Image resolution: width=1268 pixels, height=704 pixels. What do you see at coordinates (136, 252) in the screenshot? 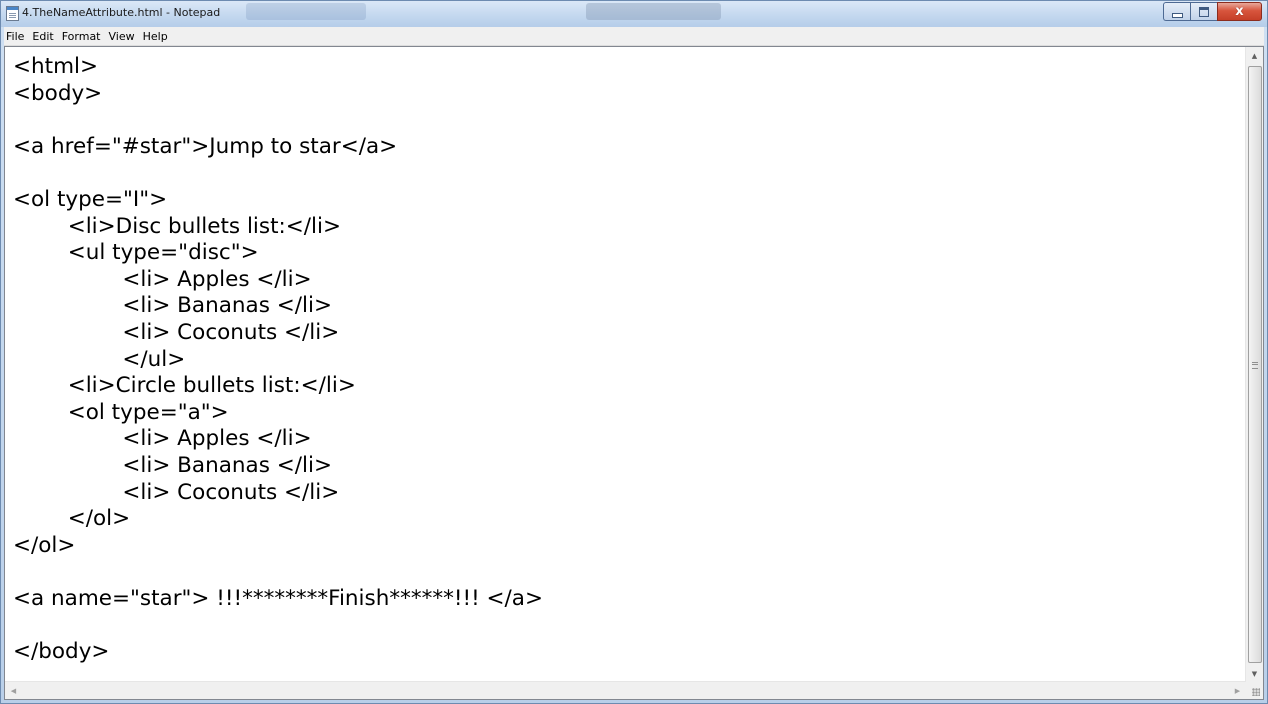
I see `code-line: <ul type="disc">` at bounding box center [136, 252].